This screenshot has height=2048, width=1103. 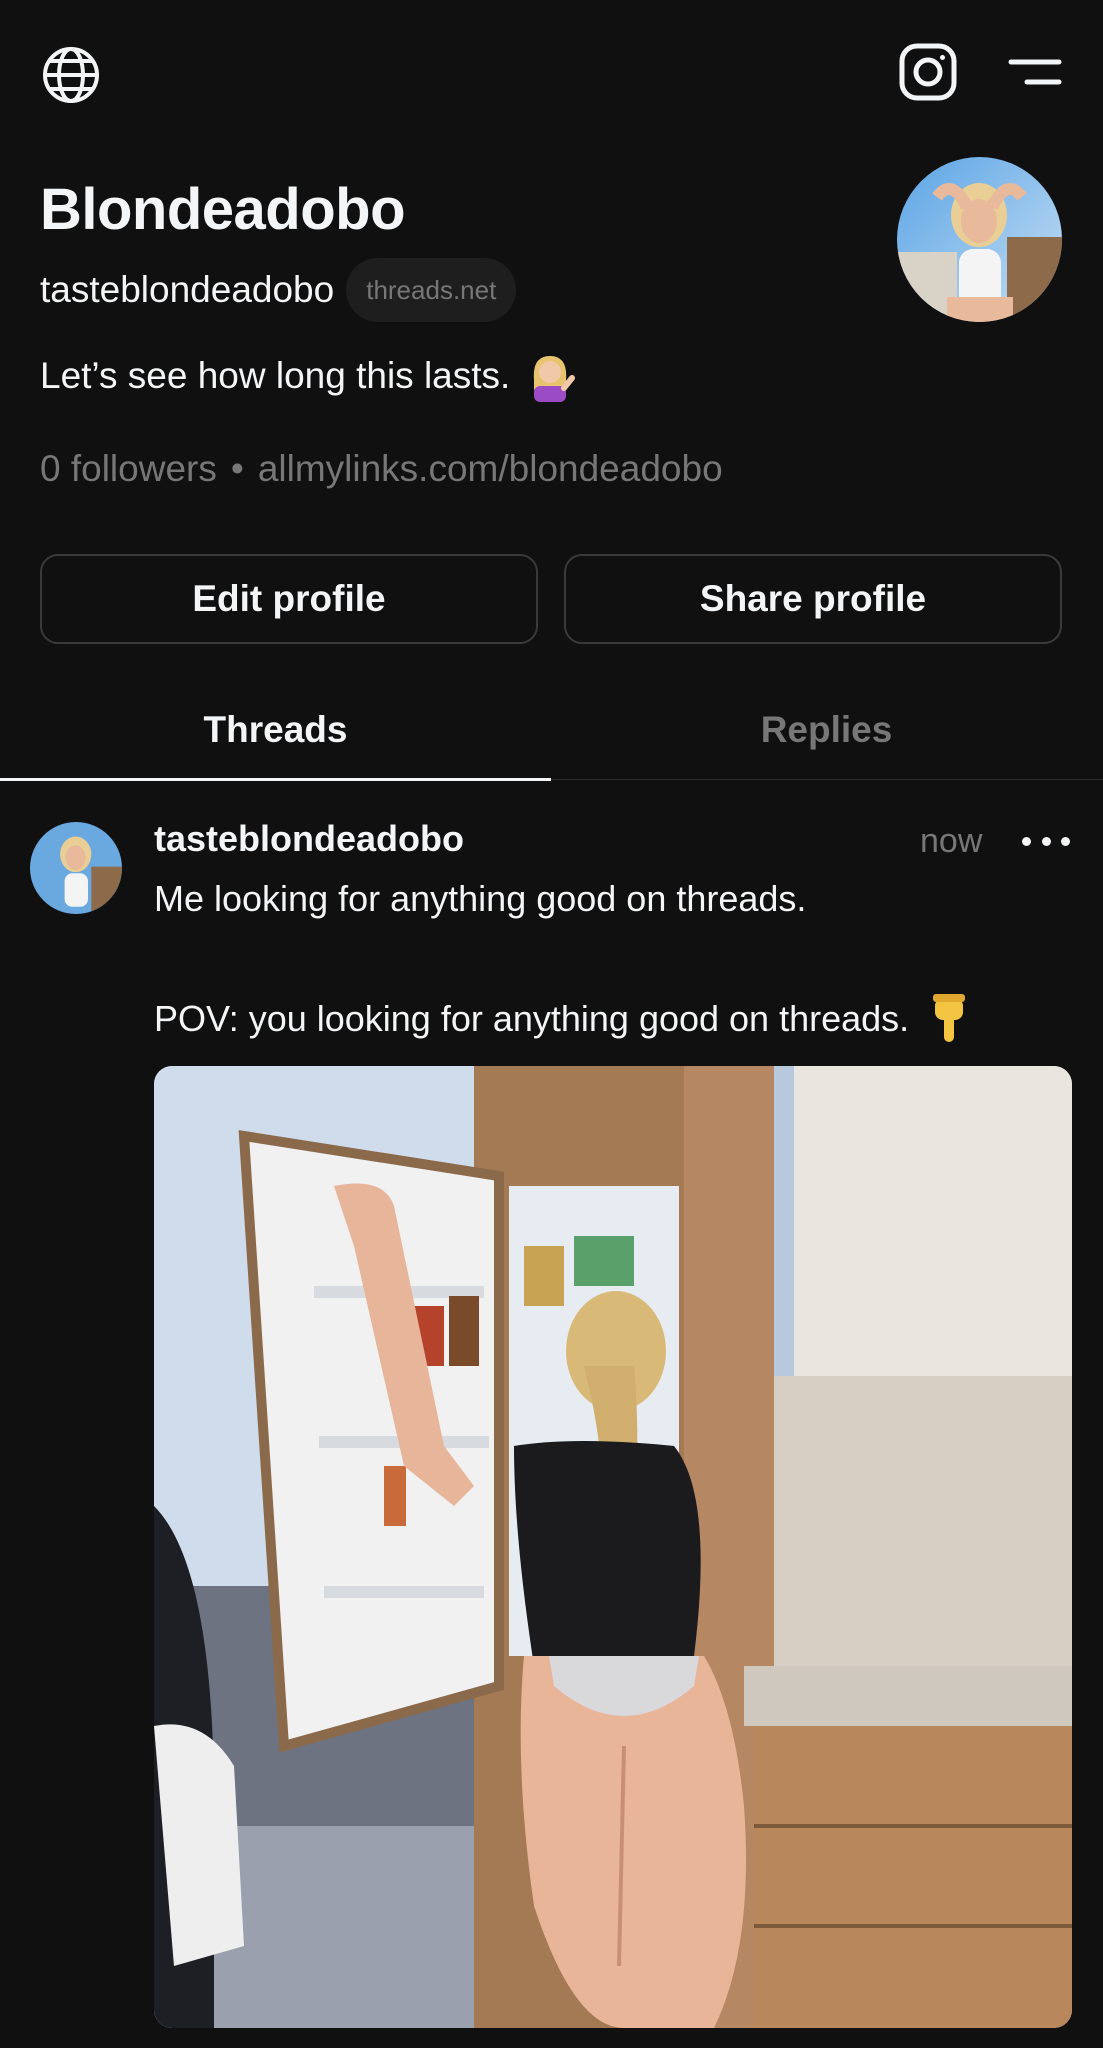 I want to click on profile-display-name: Blondeadobo, so click(x=223, y=209).